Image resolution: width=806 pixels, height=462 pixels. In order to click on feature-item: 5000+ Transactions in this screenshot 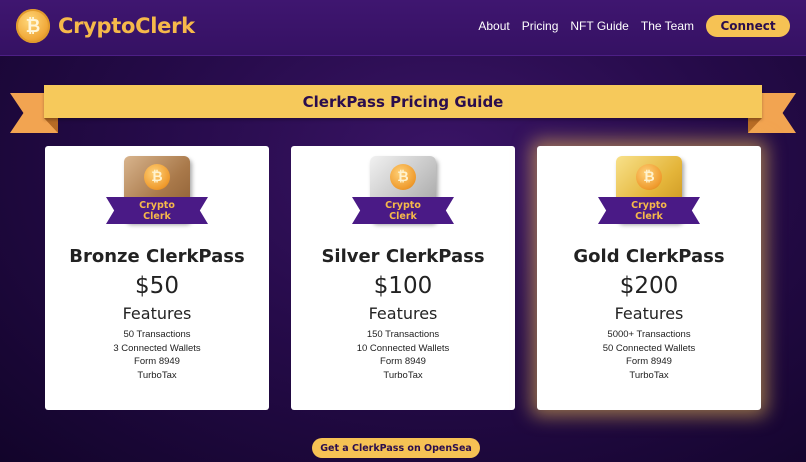, I will do `click(649, 334)`.